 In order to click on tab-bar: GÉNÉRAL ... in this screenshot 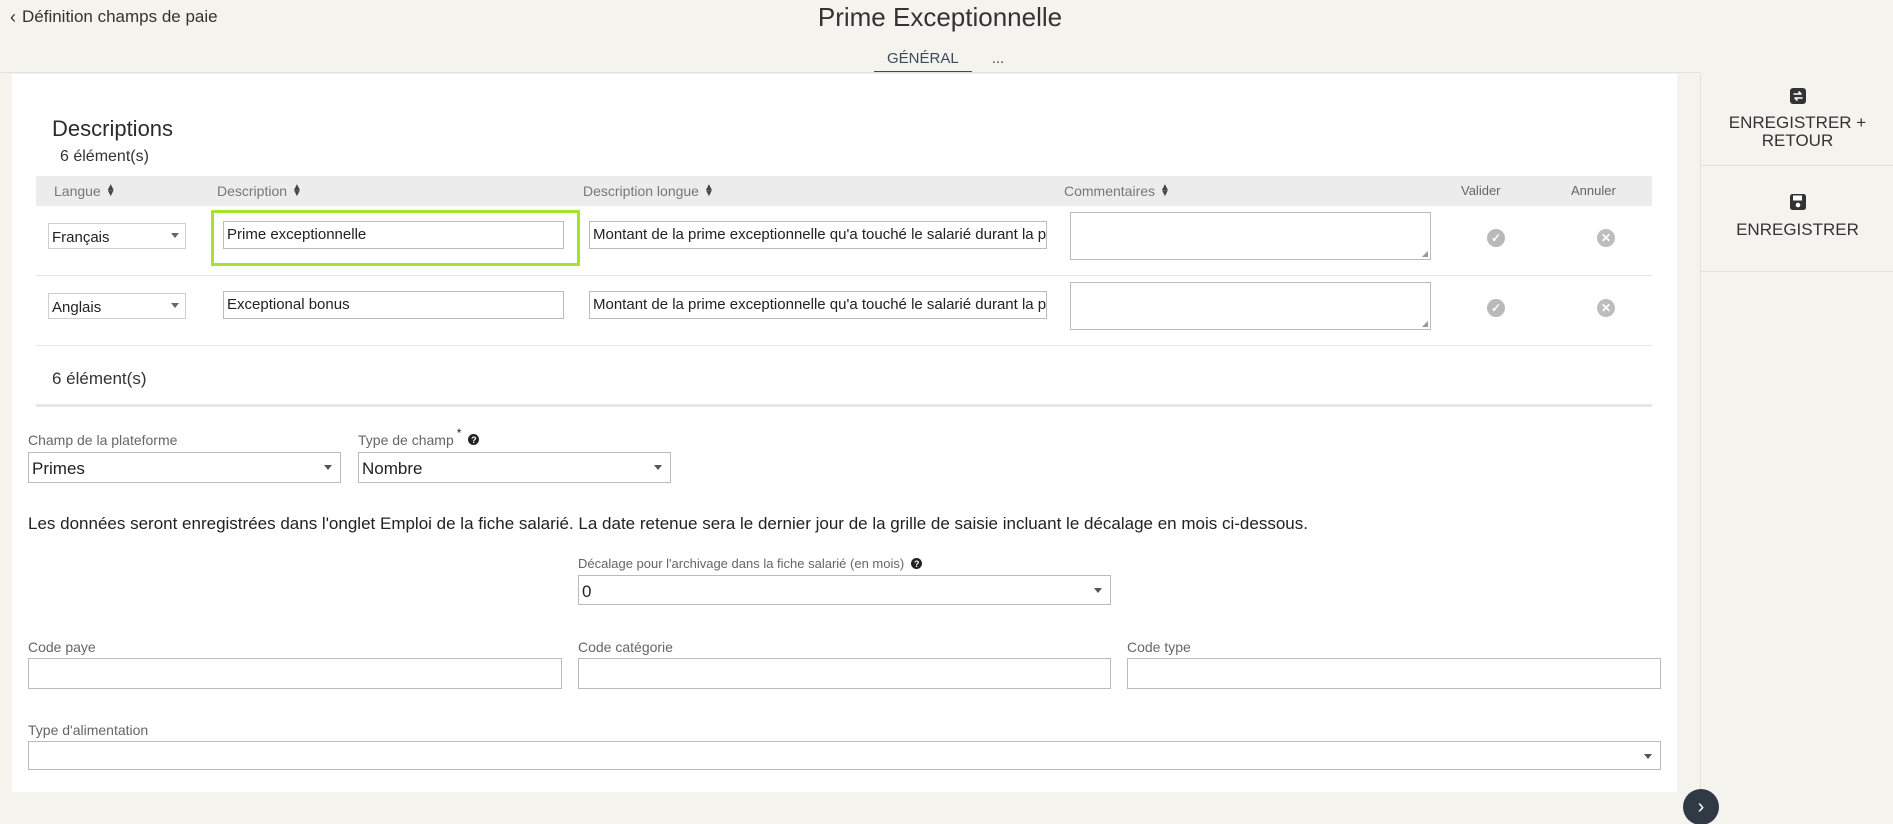, I will do `click(945, 60)`.